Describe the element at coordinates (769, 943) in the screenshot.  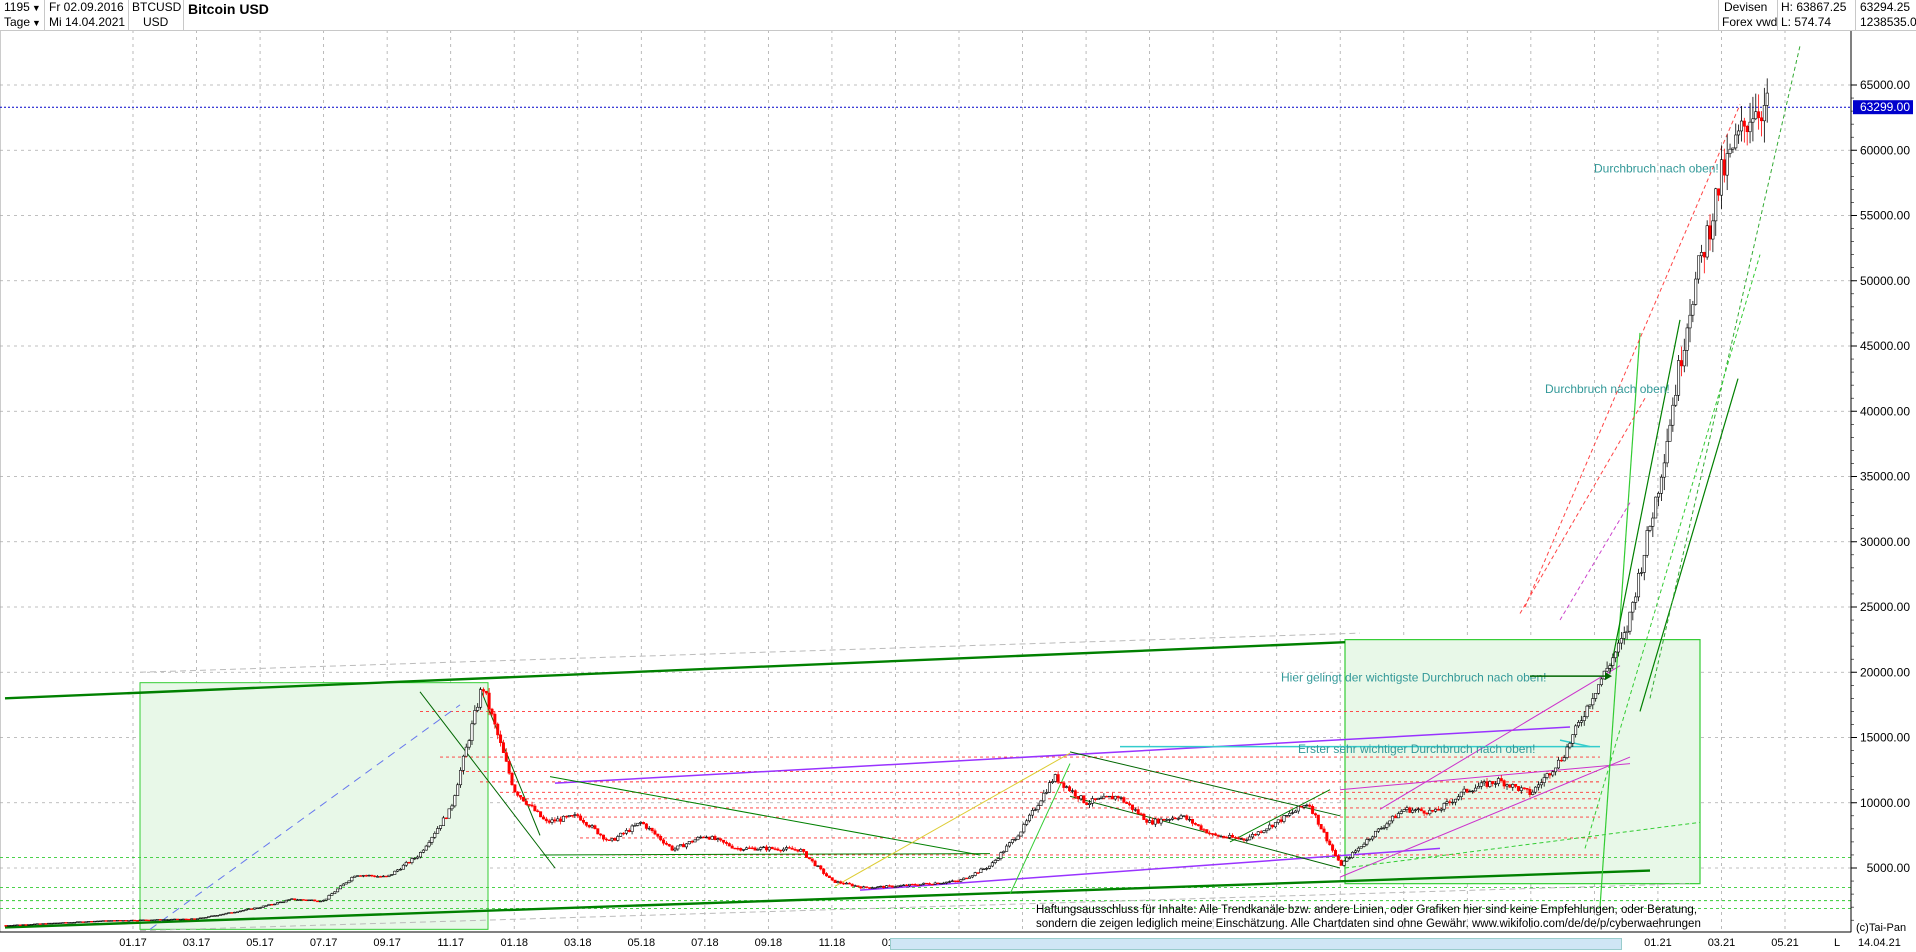
I see `x-tick-label: 09.18` at that location.